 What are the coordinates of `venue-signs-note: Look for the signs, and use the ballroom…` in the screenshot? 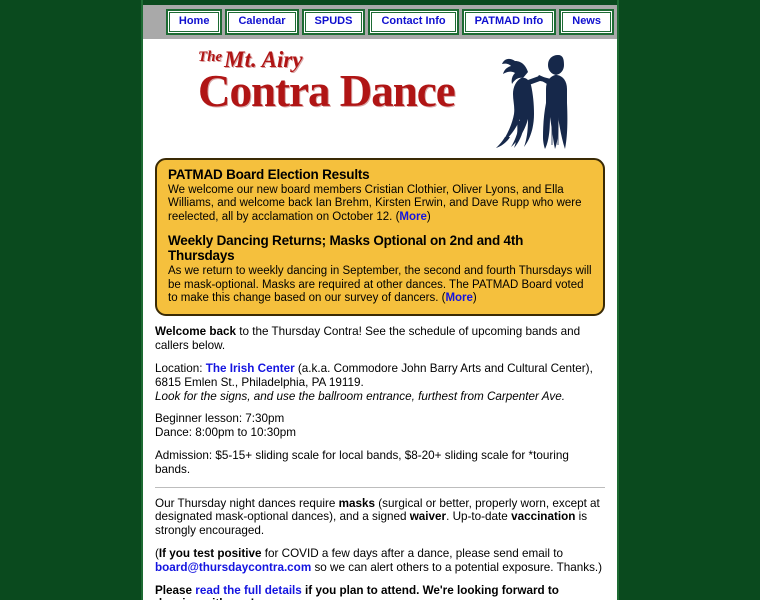 It's located at (360, 396).